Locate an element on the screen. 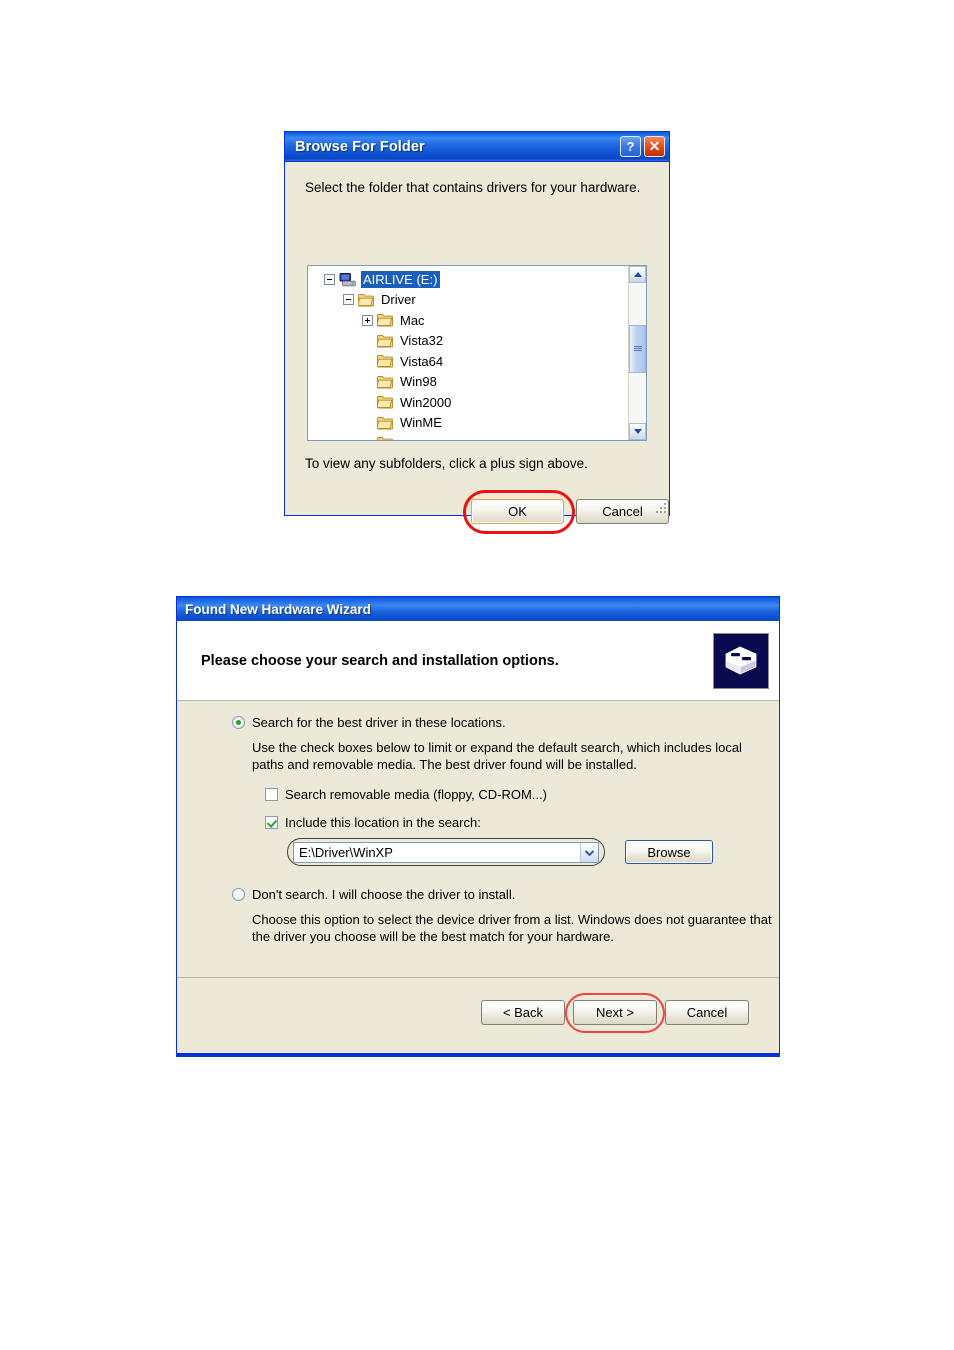 The image size is (954, 1350). expand-plus-icon is located at coordinates (367, 320).